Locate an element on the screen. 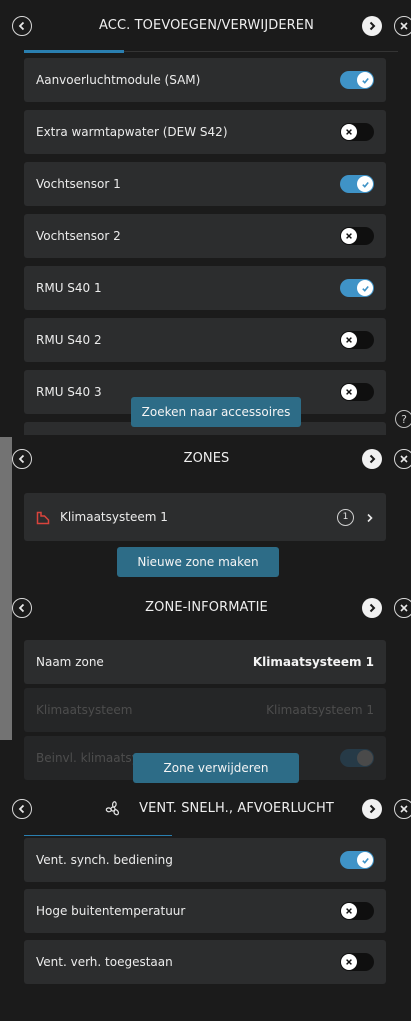  zone-info-title: ZONE-INFORMATIE is located at coordinates (206, 607).